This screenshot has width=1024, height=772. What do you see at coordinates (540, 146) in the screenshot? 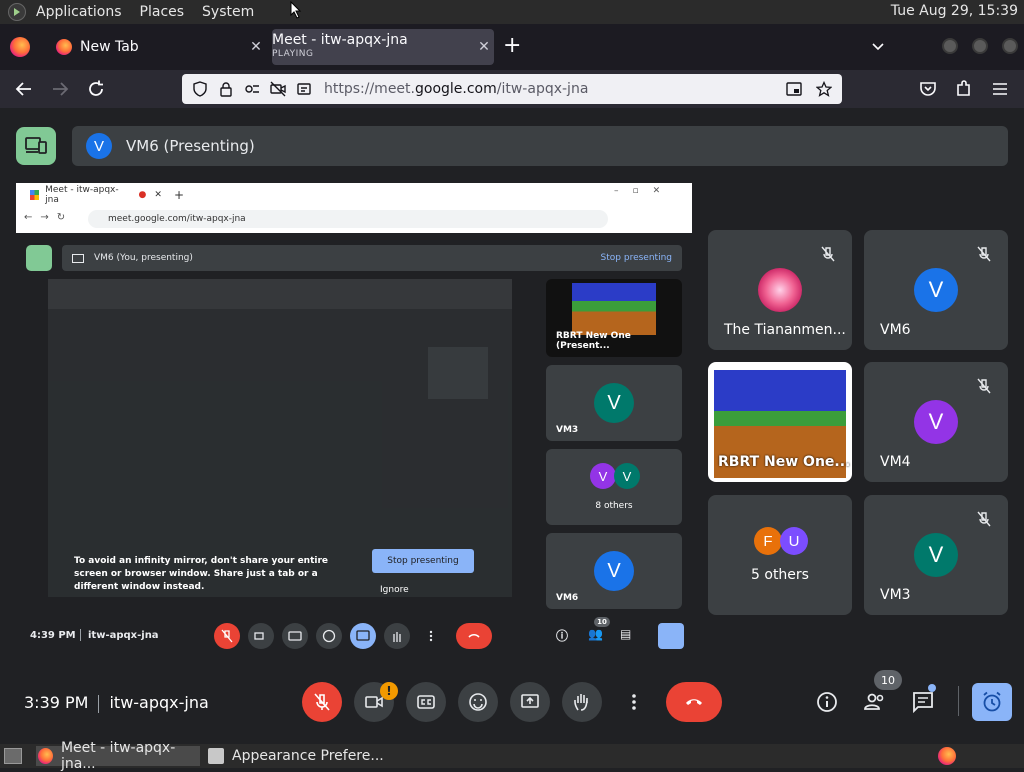
I see `presenter-bar: V VM6 (Presenting)` at bounding box center [540, 146].